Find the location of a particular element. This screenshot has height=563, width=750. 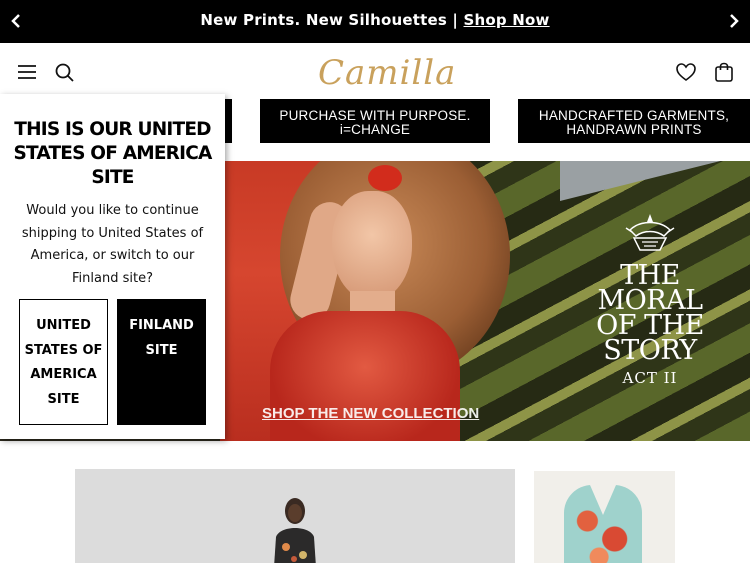

product-model-figure is located at coordinates (295, 530).